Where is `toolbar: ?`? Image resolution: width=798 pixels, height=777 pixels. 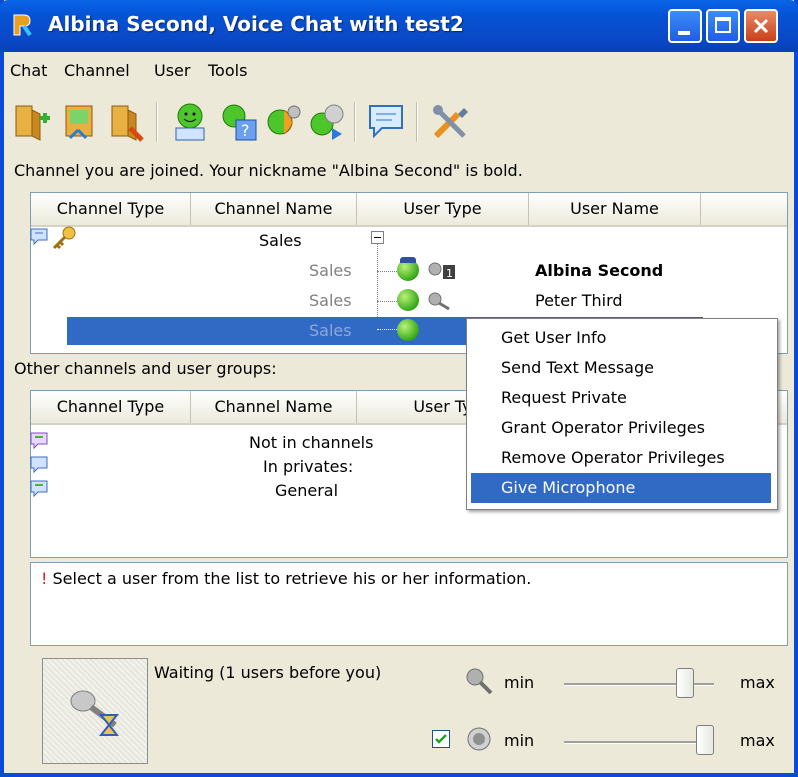 toolbar: ? is located at coordinates (399, 121).